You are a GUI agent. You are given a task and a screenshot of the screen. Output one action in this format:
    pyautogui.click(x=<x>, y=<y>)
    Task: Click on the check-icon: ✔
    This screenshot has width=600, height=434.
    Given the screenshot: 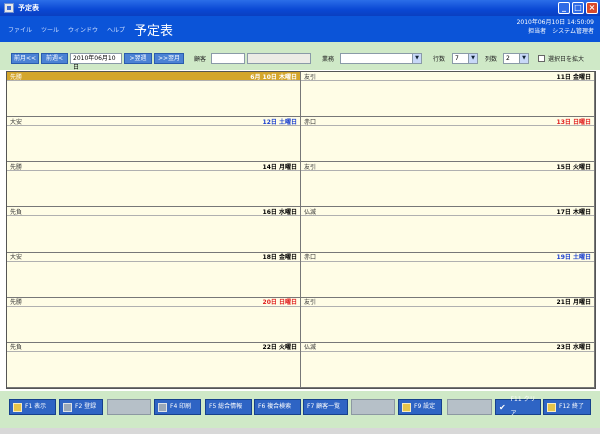 What is the action you would take?
    pyautogui.click(x=502, y=407)
    